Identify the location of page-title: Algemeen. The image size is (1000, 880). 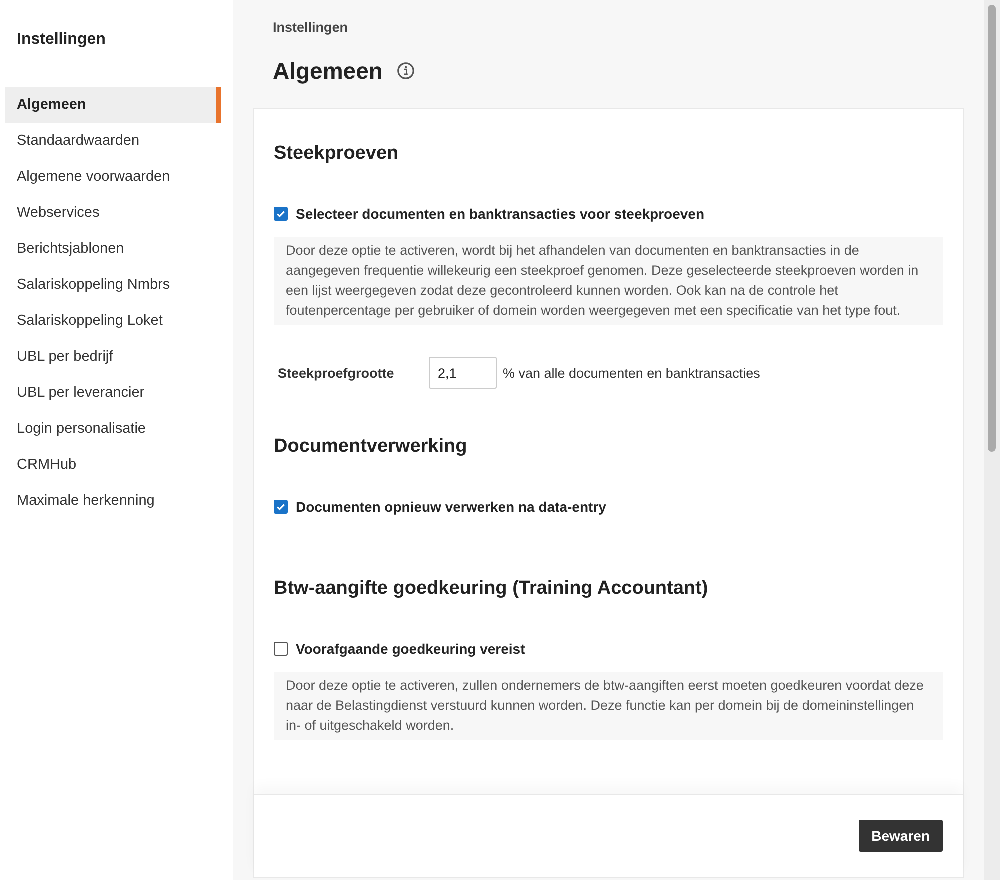
(328, 71).